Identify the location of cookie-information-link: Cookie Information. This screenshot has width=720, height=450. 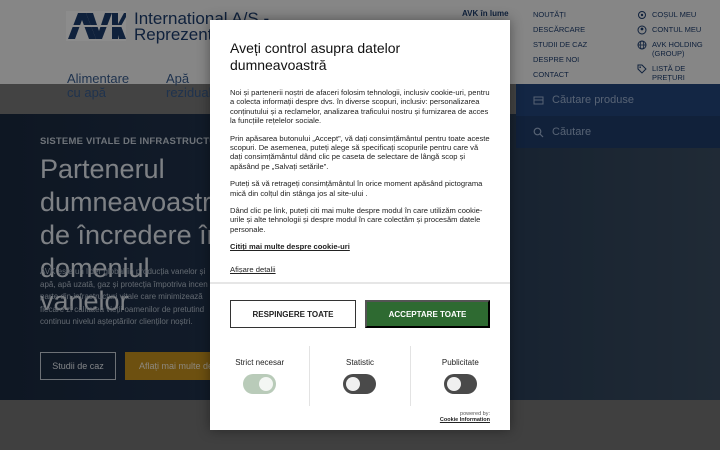
(465, 420).